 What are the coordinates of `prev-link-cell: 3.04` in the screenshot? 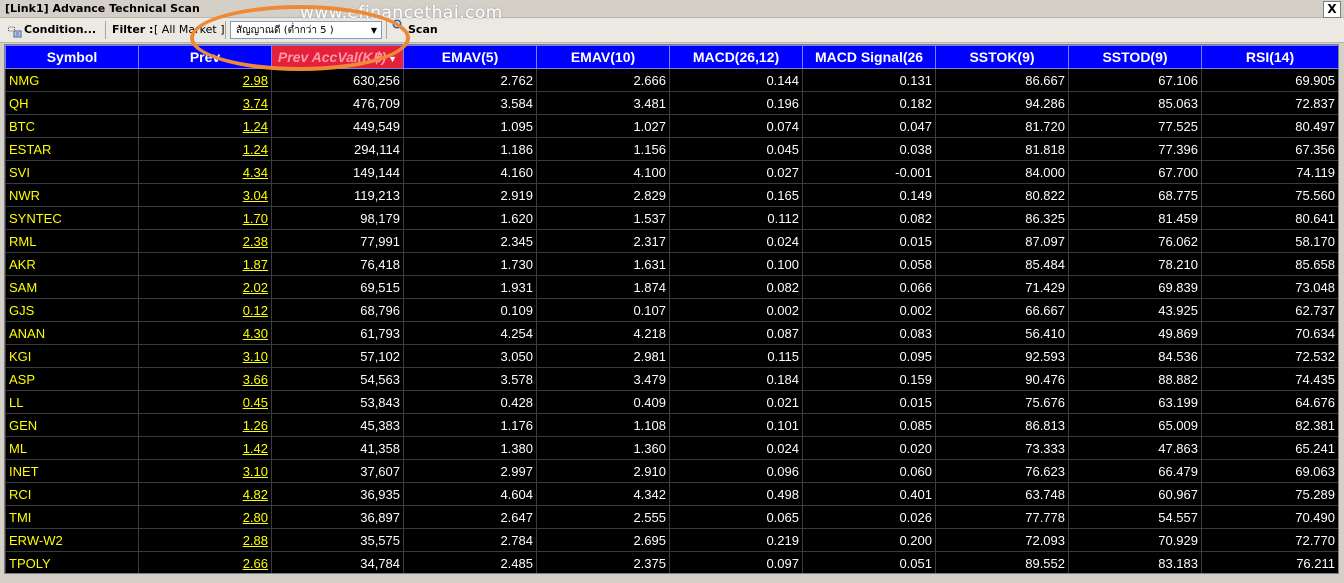 It's located at (205, 195).